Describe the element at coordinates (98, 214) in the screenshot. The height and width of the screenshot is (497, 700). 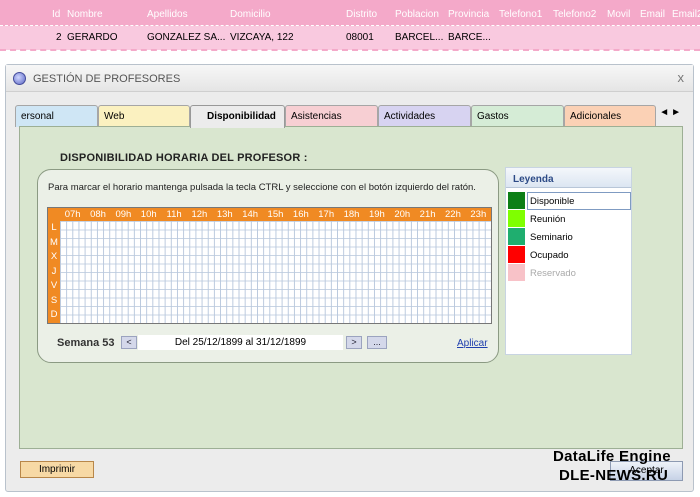
I see `hour-label: 08h` at that location.